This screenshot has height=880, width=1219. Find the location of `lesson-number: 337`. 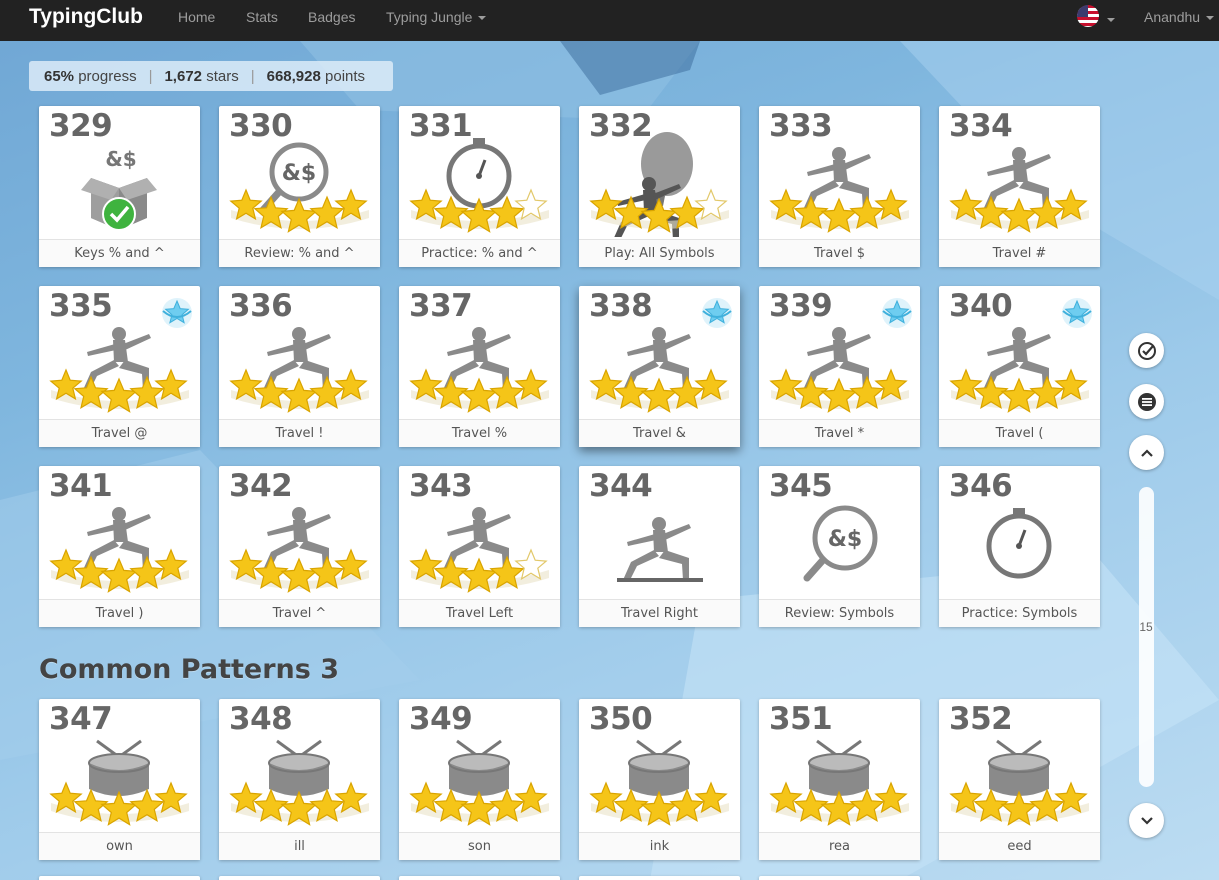

lesson-number: 337 is located at coordinates (441, 306).